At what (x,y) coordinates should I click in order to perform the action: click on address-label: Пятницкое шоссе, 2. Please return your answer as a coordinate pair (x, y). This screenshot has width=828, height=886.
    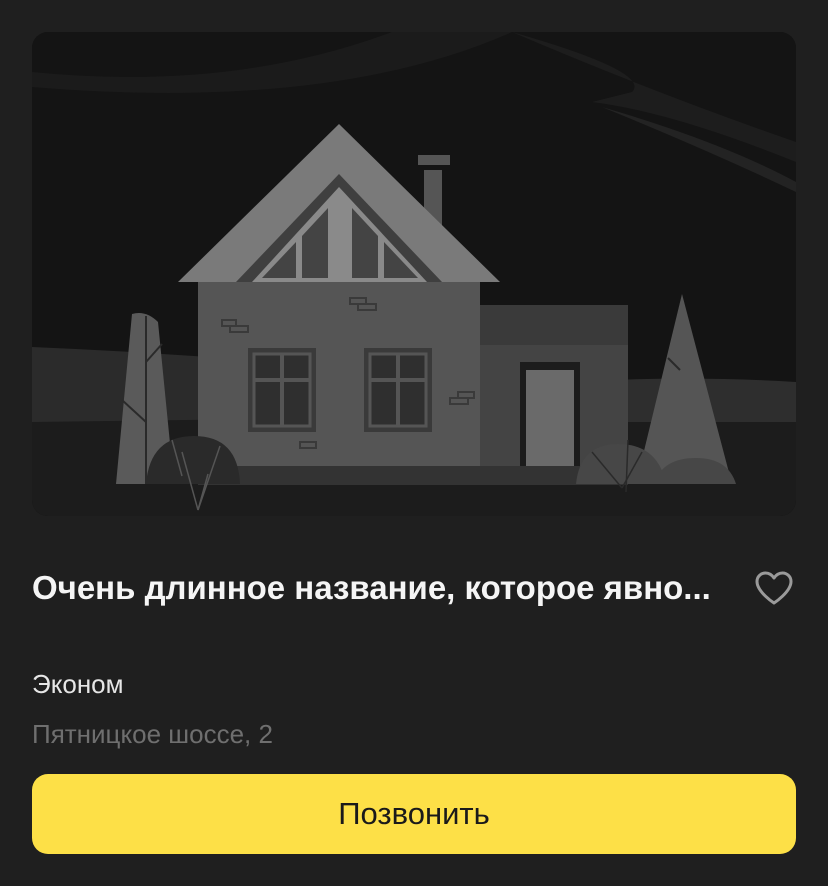
    Looking at the image, I should click on (152, 734).